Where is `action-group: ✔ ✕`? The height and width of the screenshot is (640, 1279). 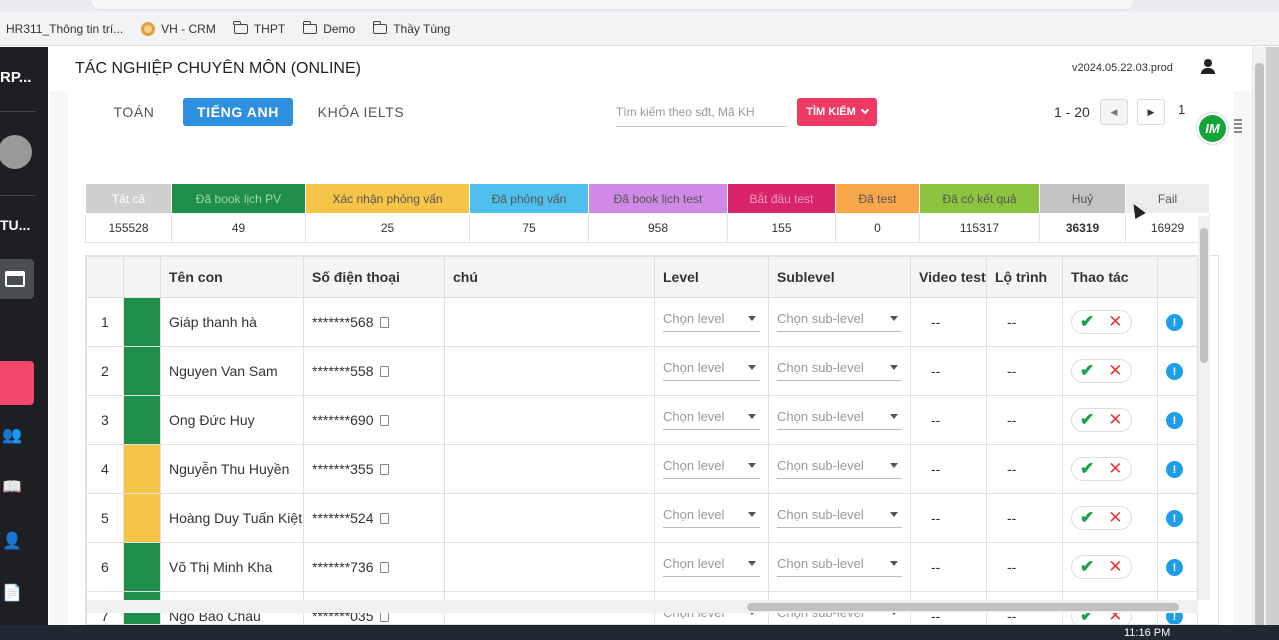 action-group: ✔ ✕ is located at coordinates (1101, 420).